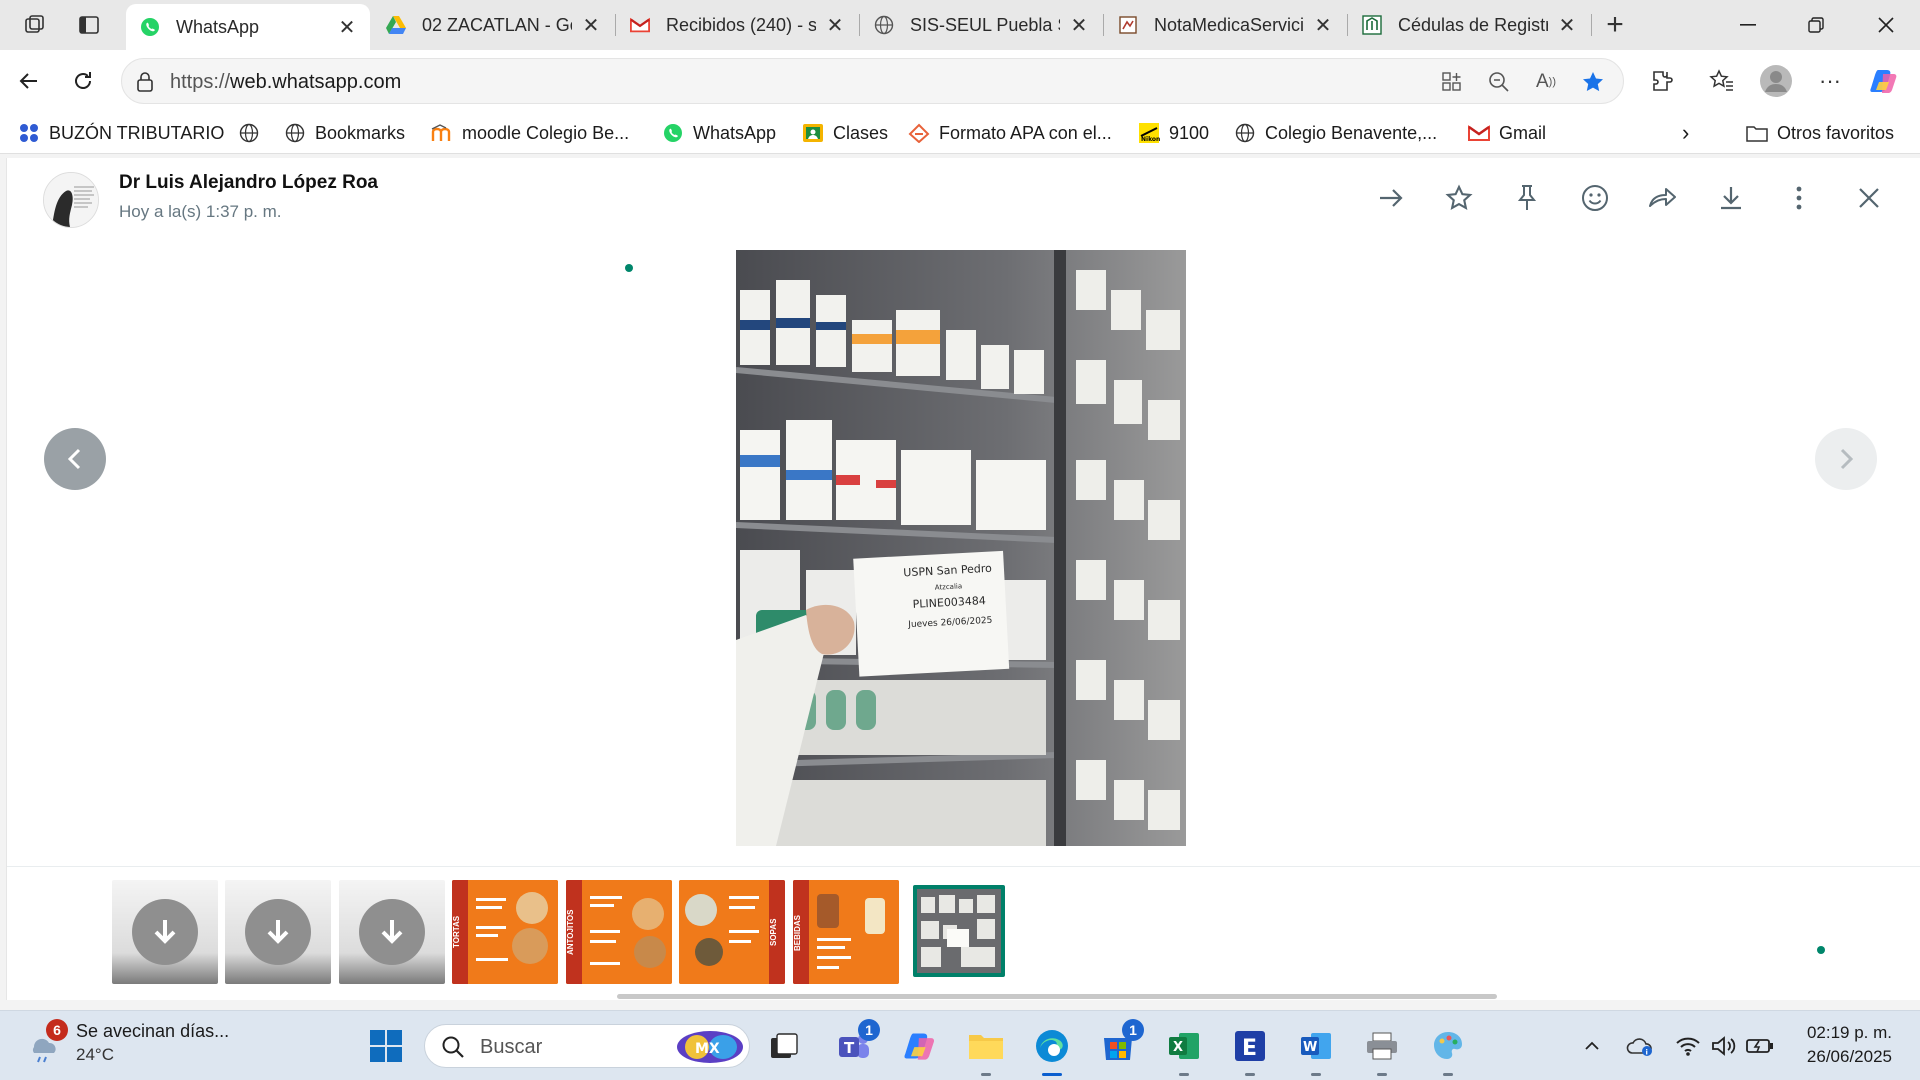 The height and width of the screenshot is (1080, 1920). What do you see at coordinates (784, 1046) in the screenshot?
I see `task-view-icon` at bounding box center [784, 1046].